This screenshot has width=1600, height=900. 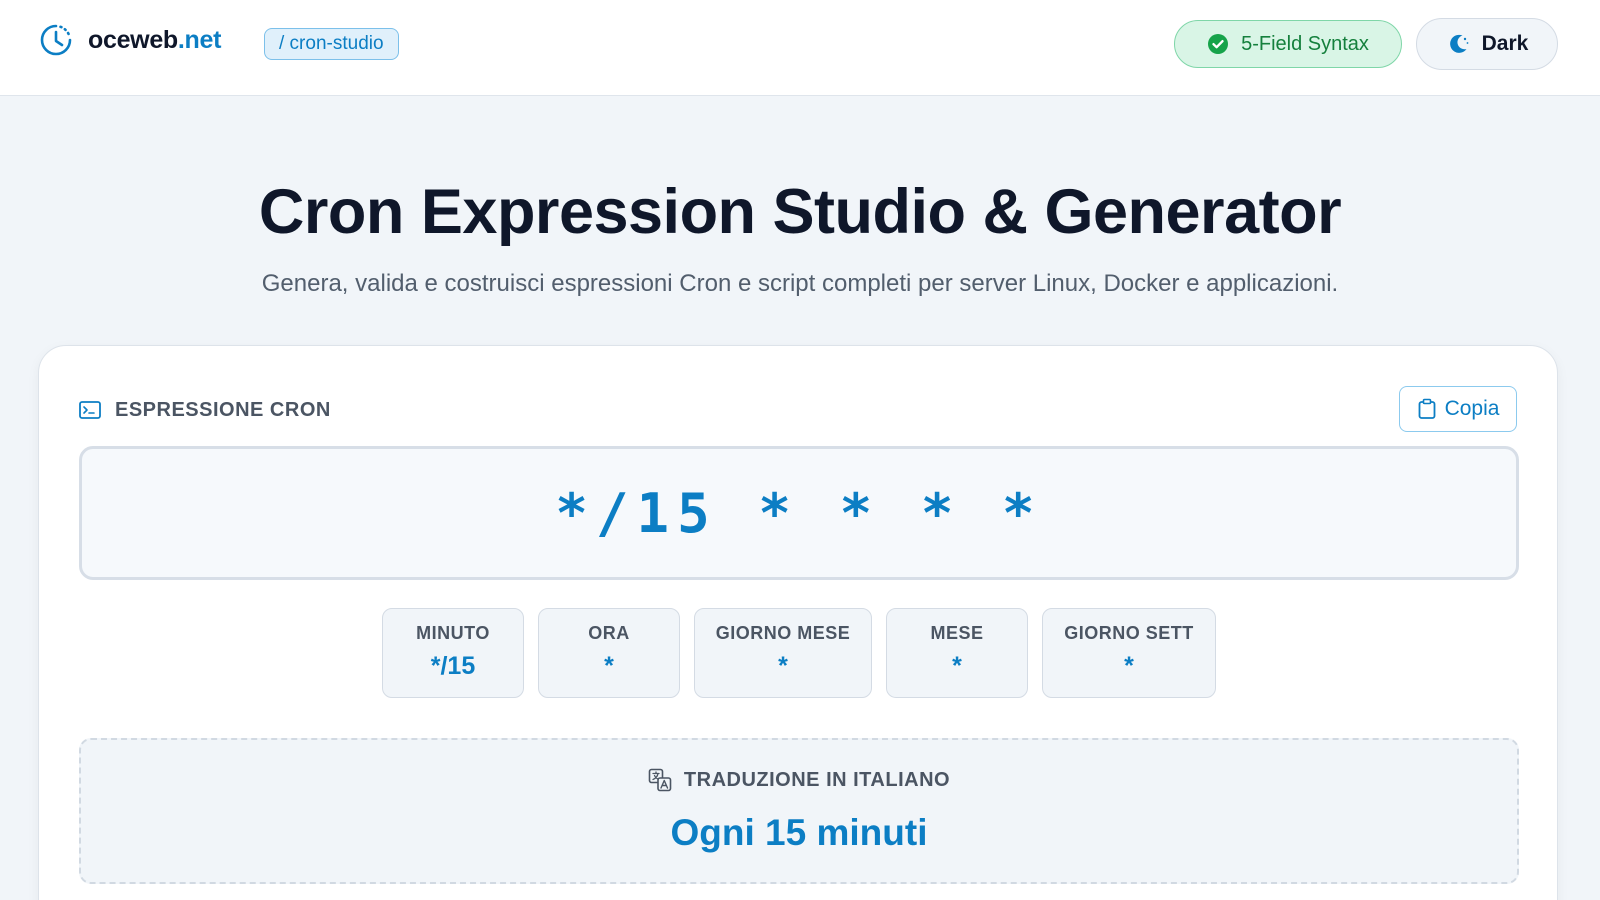 What do you see at coordinates (800, 212) in the screenshot?
I see `page-title: Cron Expression Studio & Generator` at bounding box center [800, 212].